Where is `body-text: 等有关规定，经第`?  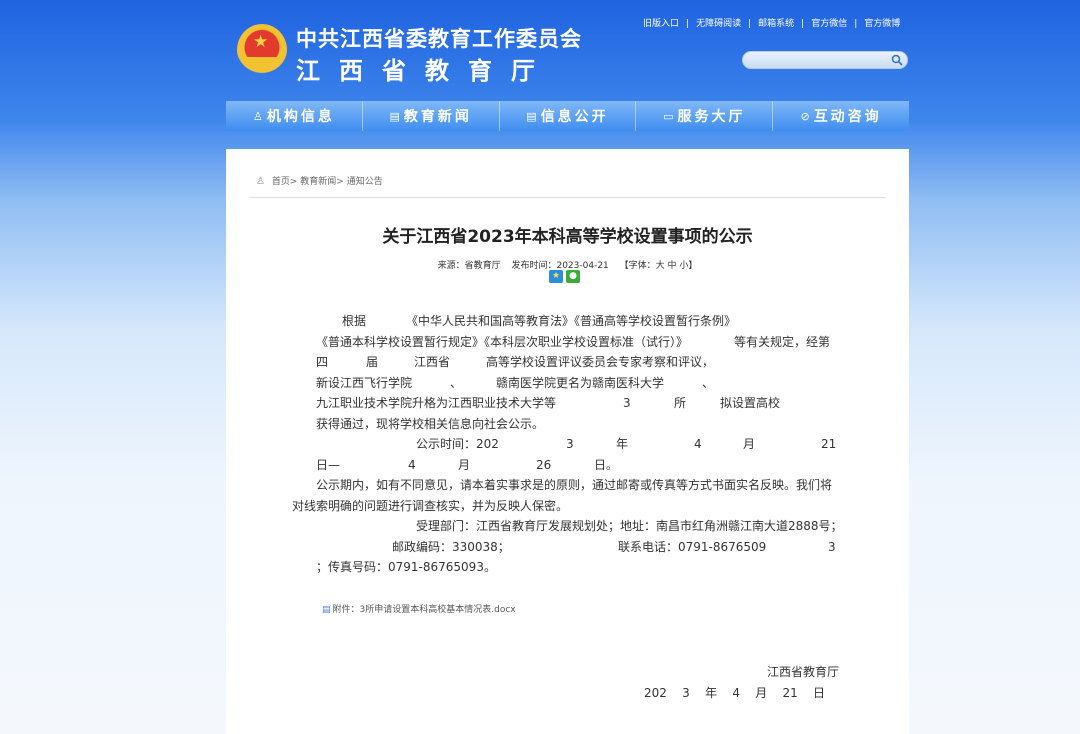 body-text: 等有关规定，经第 is located at coordinates (782, 342).